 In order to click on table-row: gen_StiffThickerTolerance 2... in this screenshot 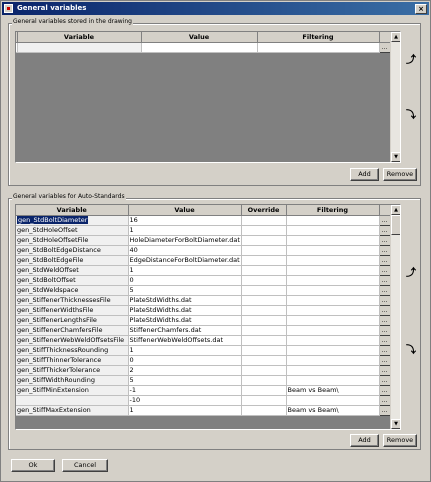, I will do `click(203, 370)`.